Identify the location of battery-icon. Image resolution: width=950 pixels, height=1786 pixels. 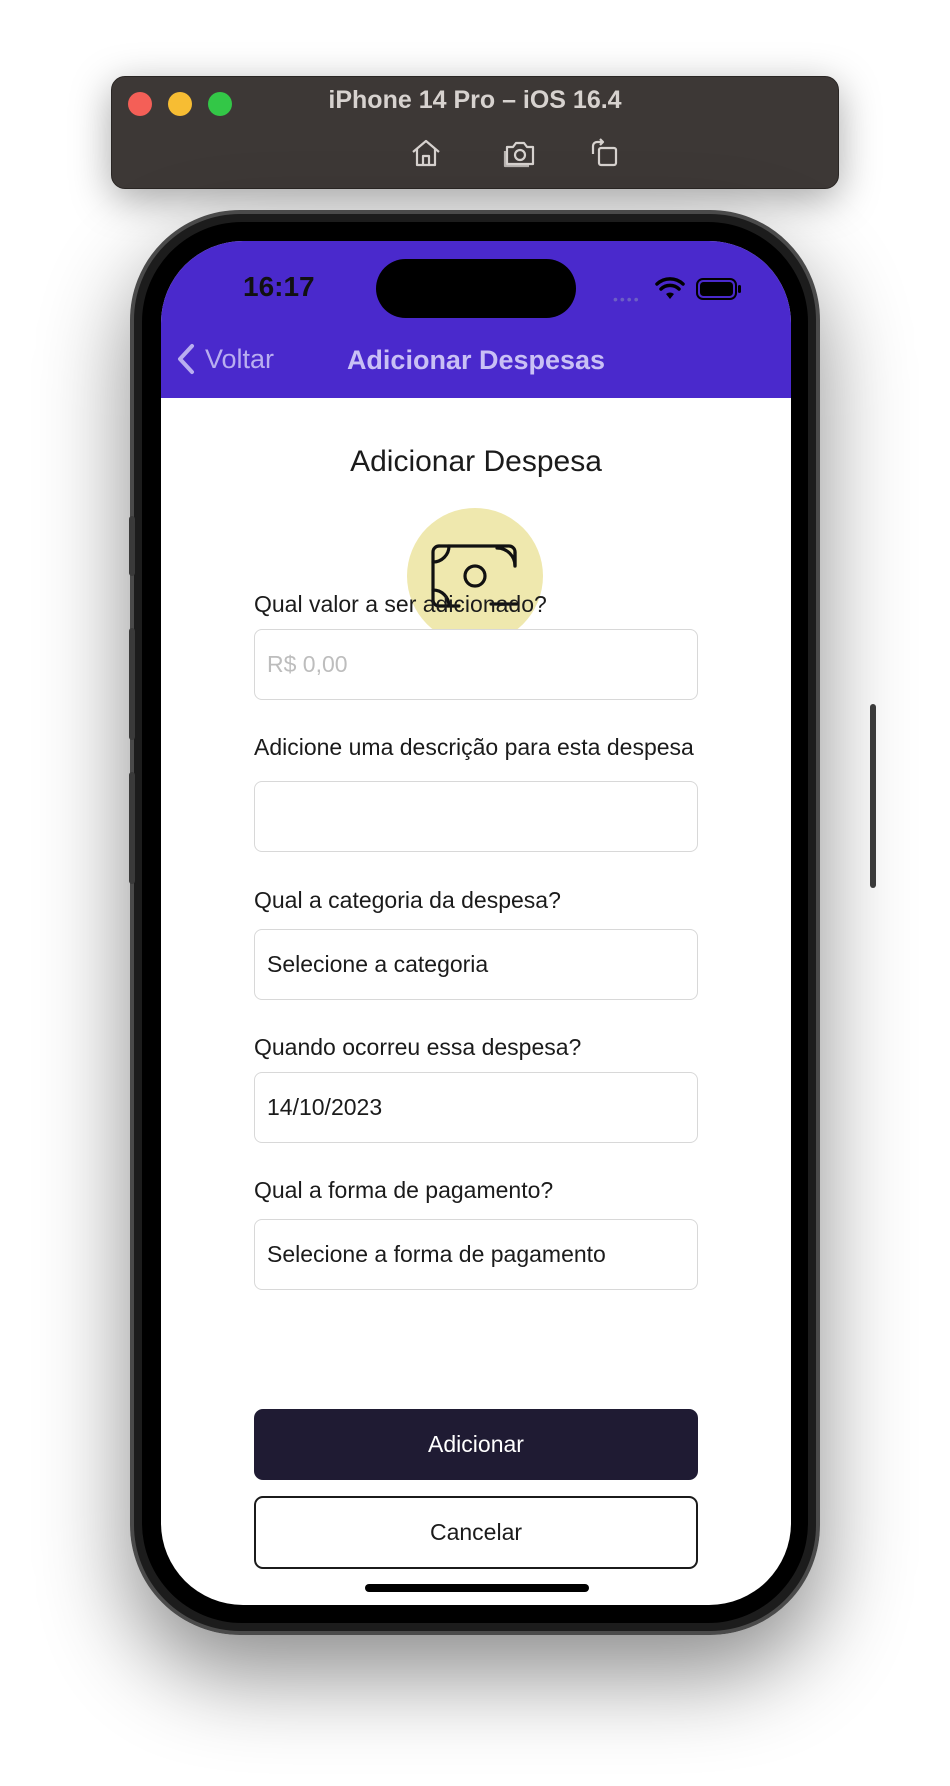
(718, 289).